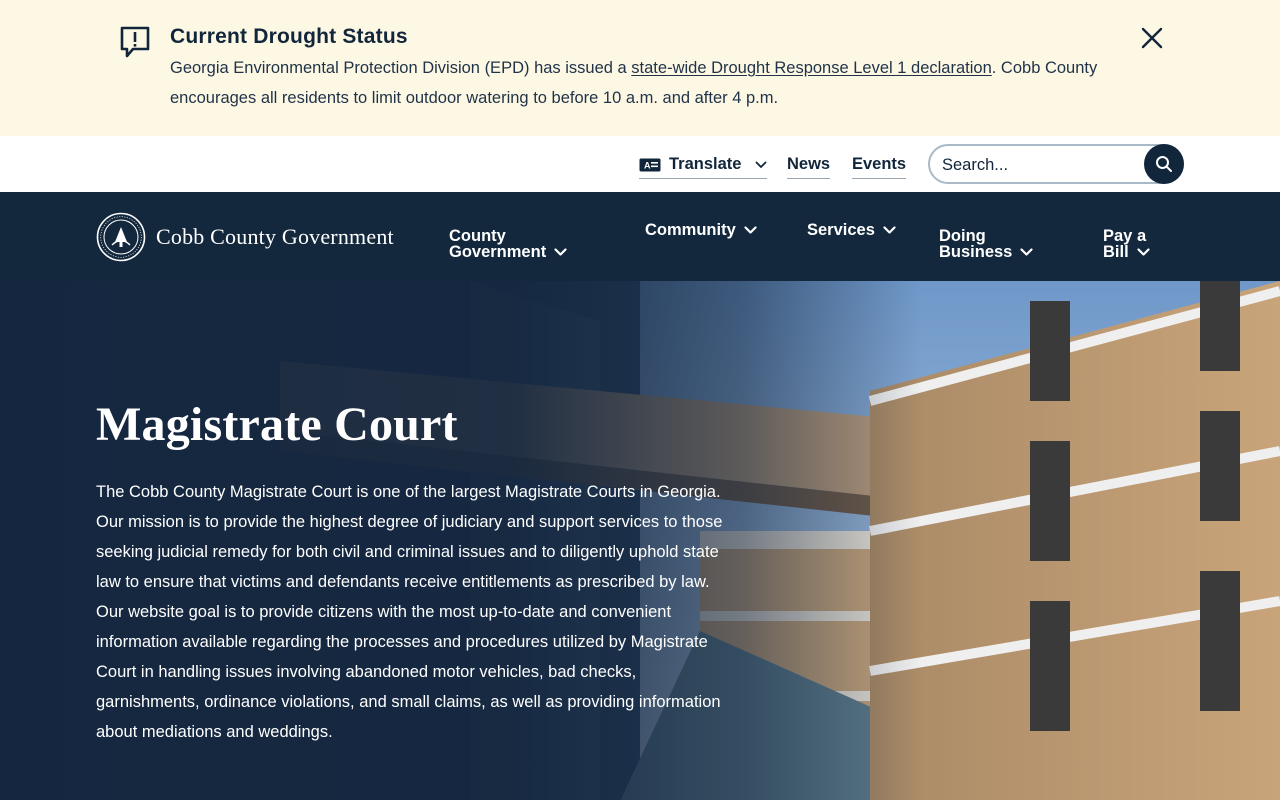 Image resolution: width=1280 pixels, height=800 pixels. What do you see at coordinates (275, 236) in the screenshot?
I see `logo-text: Cobb County Government` at bounding box center [275, 236].